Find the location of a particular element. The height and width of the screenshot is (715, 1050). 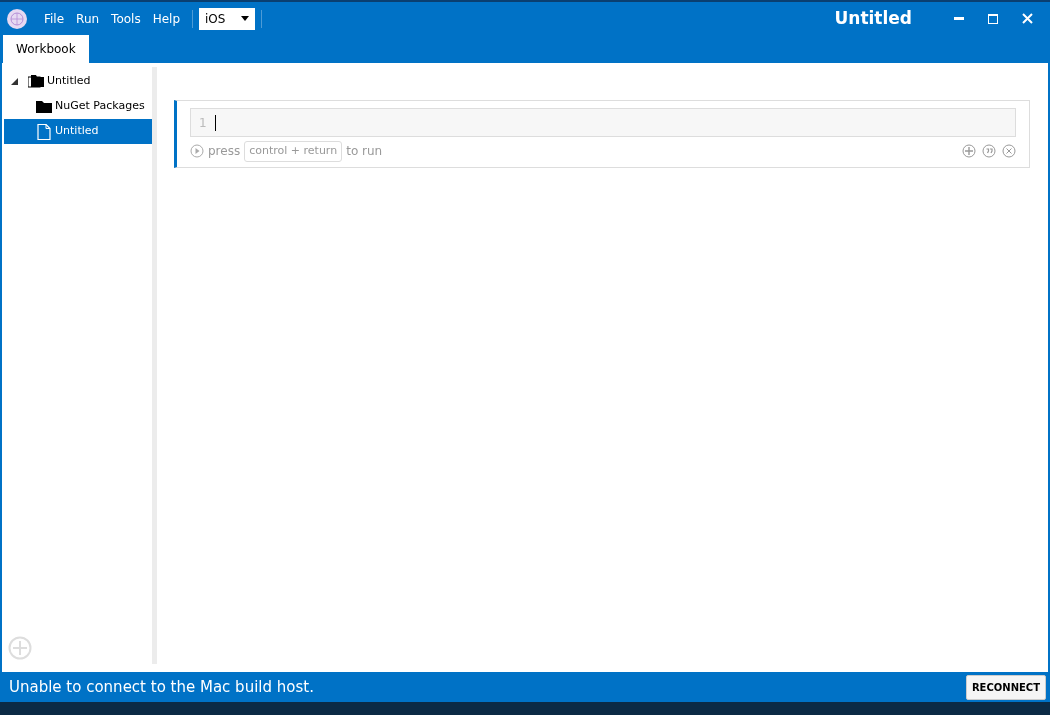

hint-text: press is located at coordinates (224, 152).